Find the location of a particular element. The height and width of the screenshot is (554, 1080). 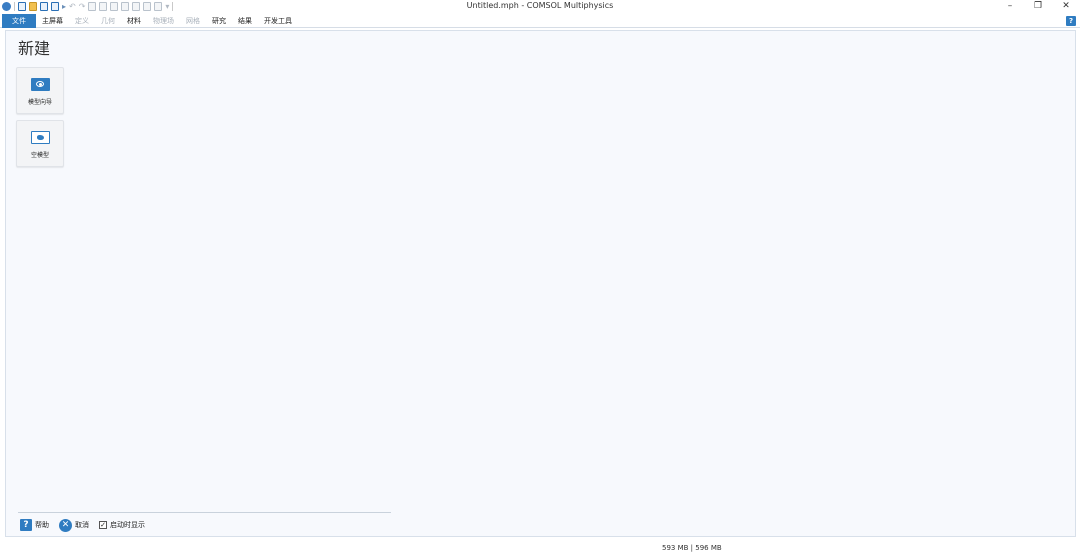

model-wizard-button: 模型向导 is located at coordinates (40, 90).